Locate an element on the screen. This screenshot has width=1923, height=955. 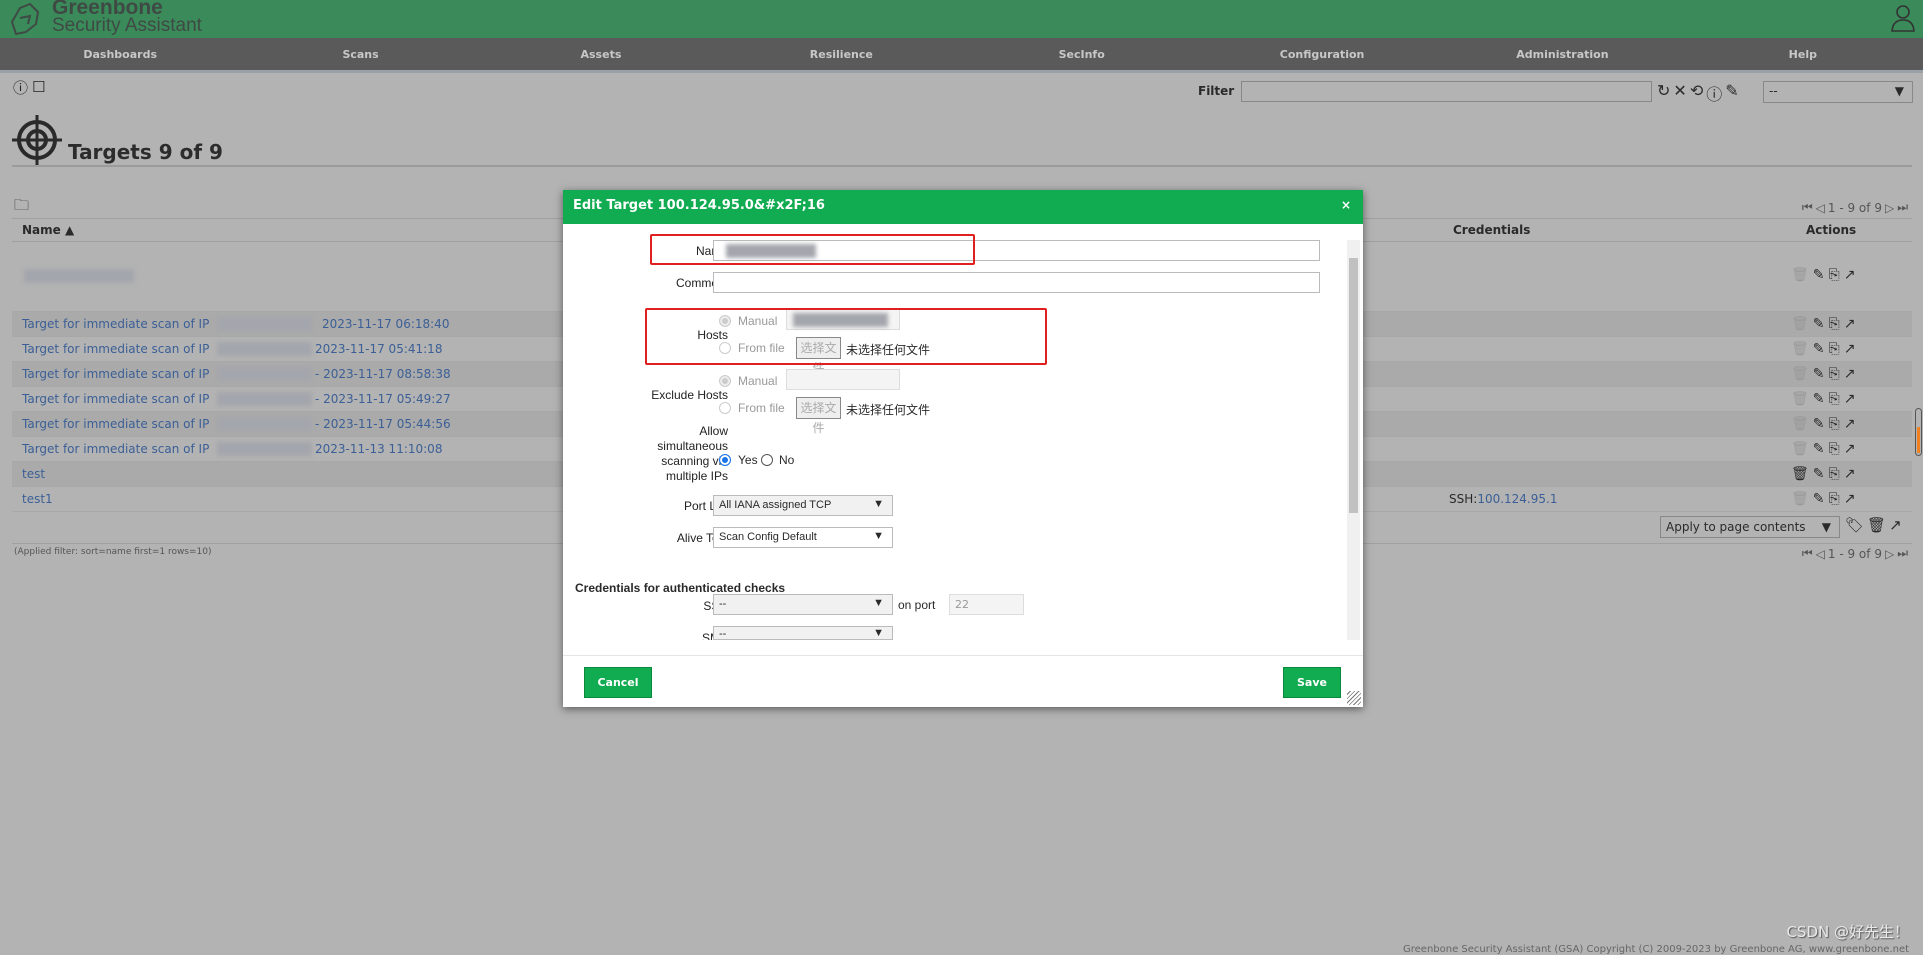
filter-toolbar: ↻ ✕ ⟲ ⓘ ✎ is located at coordinates (1698, 93).